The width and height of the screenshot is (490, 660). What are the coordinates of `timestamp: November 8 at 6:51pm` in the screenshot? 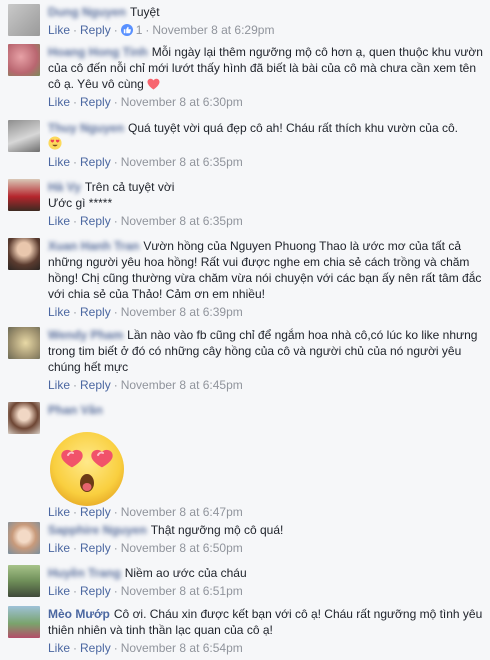 It's located at (182, 591).